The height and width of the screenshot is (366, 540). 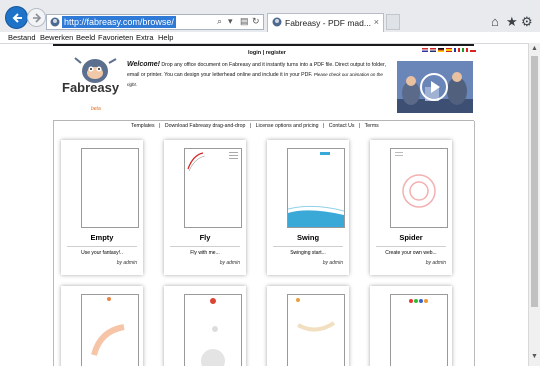 I want to click on flag-it-icon, so click(x=465, y=50).